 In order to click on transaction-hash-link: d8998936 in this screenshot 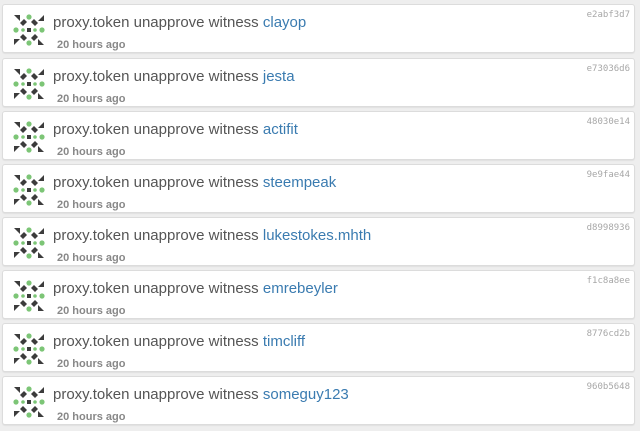, I will do `click(608, 228)`.